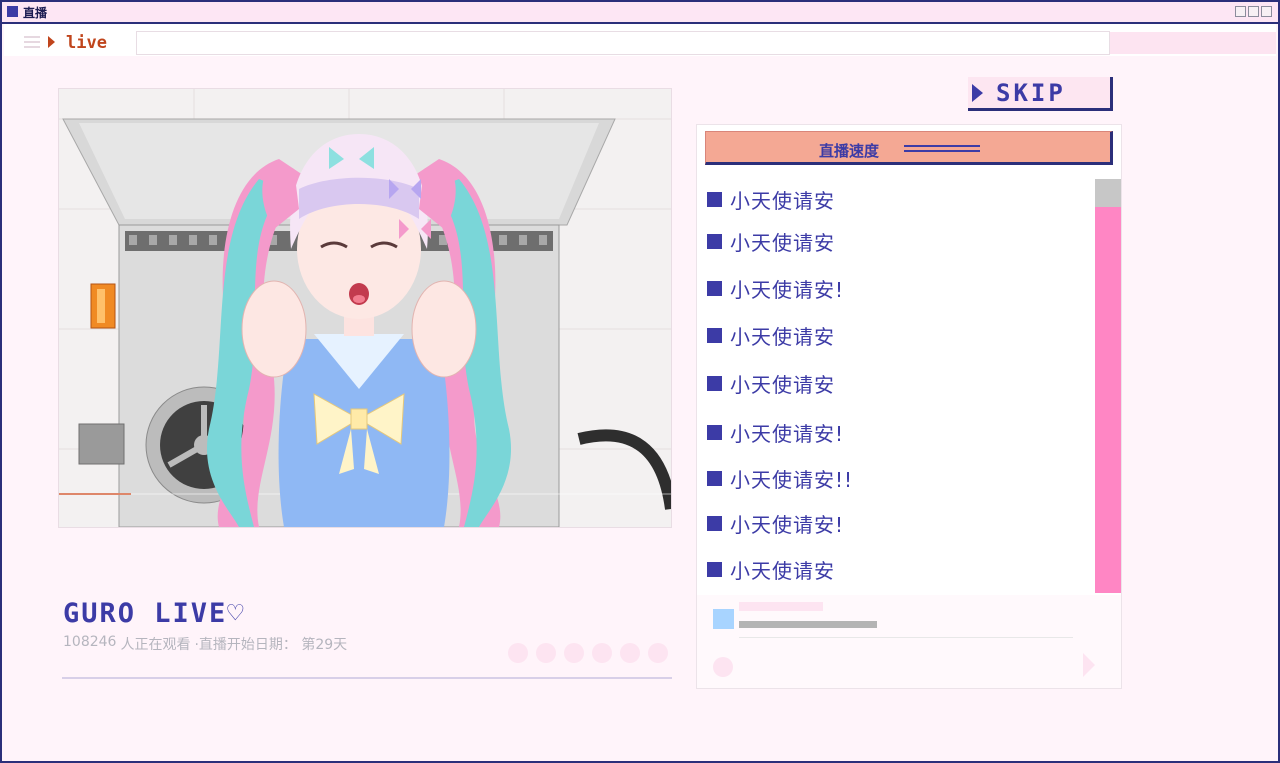  What do you see at coordinates (32, 42) in the screenshot?
I see `menu-icon` at bounding box center [32, 42].